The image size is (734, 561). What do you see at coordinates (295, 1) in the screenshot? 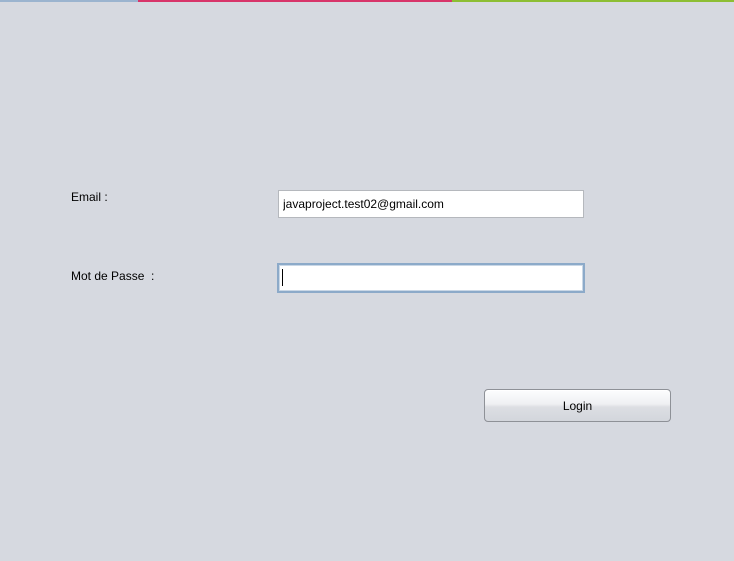
I see `strip-segment-pink` at bounding box center [295, 1].